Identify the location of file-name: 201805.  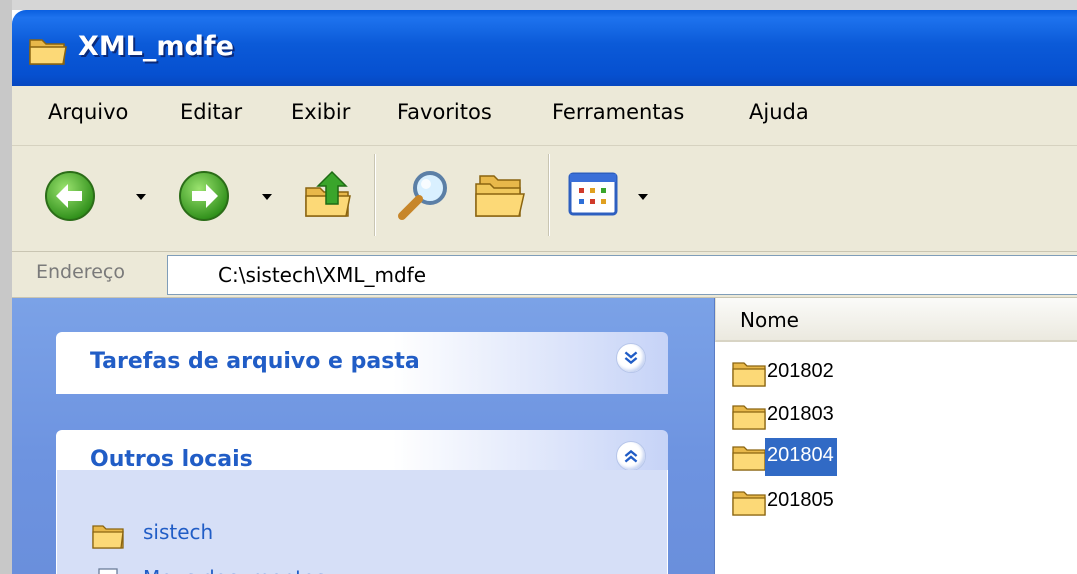
(800, 500).